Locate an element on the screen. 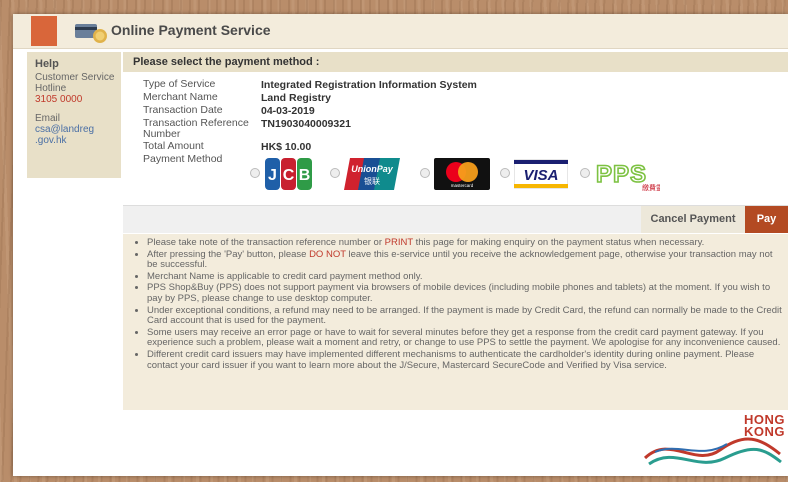 Image resolution: width=788 pixels, height=482 pixels. jcb-letter: B is located at coordinates (305, 175).